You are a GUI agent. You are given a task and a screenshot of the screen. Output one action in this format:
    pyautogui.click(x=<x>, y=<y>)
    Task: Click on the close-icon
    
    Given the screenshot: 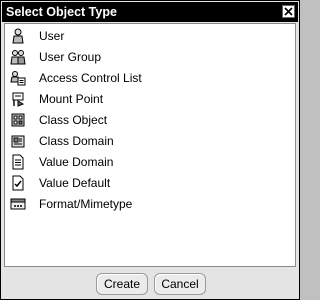 What is the action you would take?
    pyautogui.click(x=288, y=11)
    